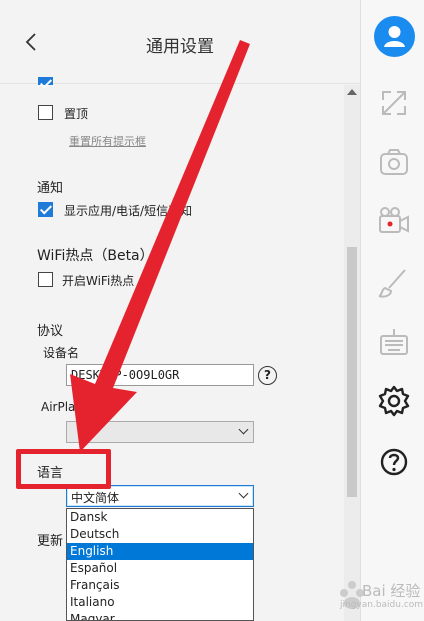  What do you see at coordinates (394, 283) in the screenshot?
I see `brush-icon` at bounding box center [394, 283].